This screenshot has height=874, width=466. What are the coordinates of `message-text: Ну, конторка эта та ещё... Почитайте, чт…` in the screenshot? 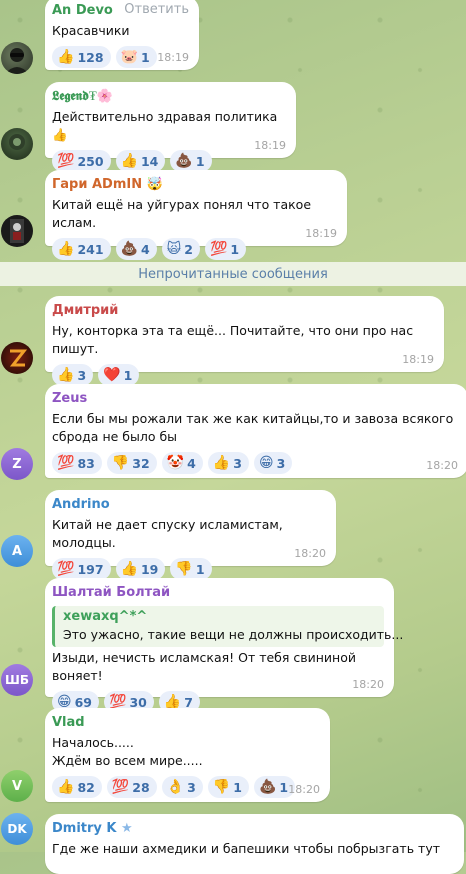 It's located at (233, 339).